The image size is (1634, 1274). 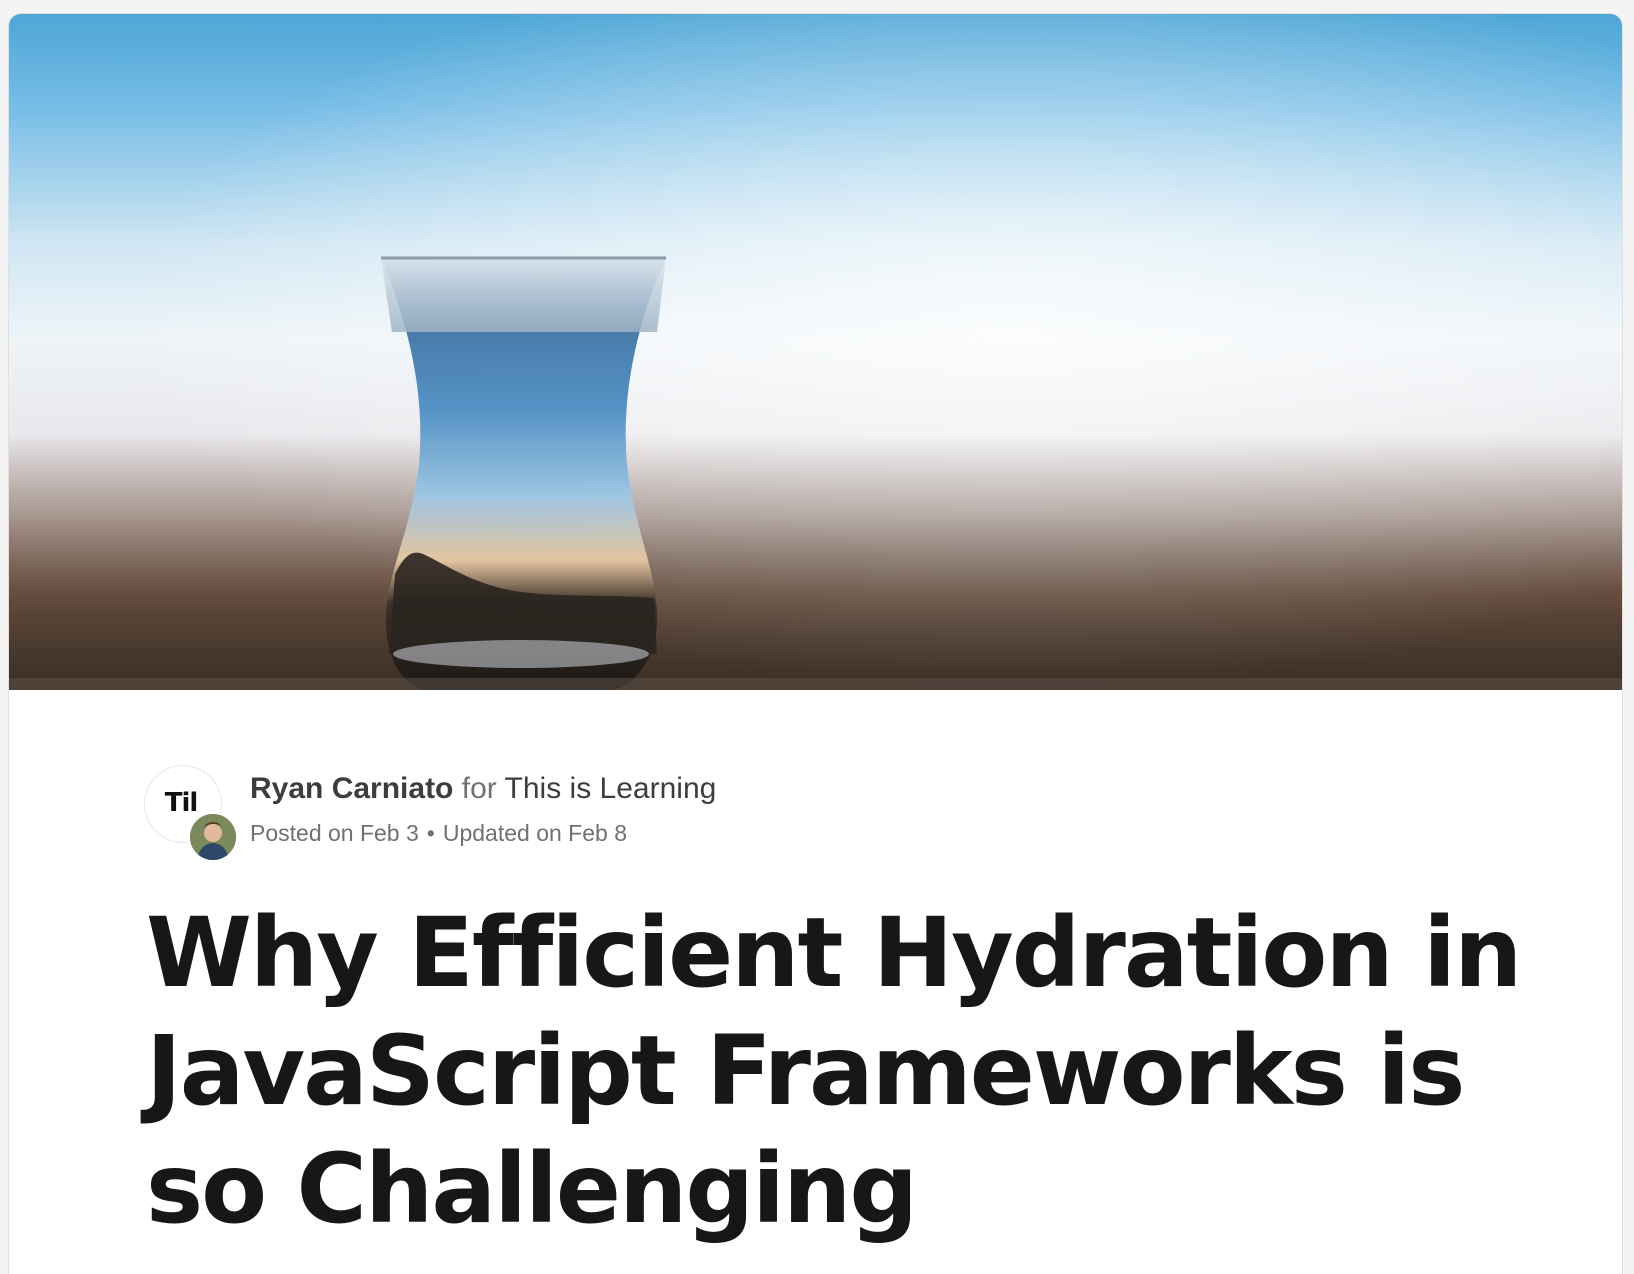 I want to click on author-line: Ryan Carniato for This is Learning, so click(x=483, y=789).